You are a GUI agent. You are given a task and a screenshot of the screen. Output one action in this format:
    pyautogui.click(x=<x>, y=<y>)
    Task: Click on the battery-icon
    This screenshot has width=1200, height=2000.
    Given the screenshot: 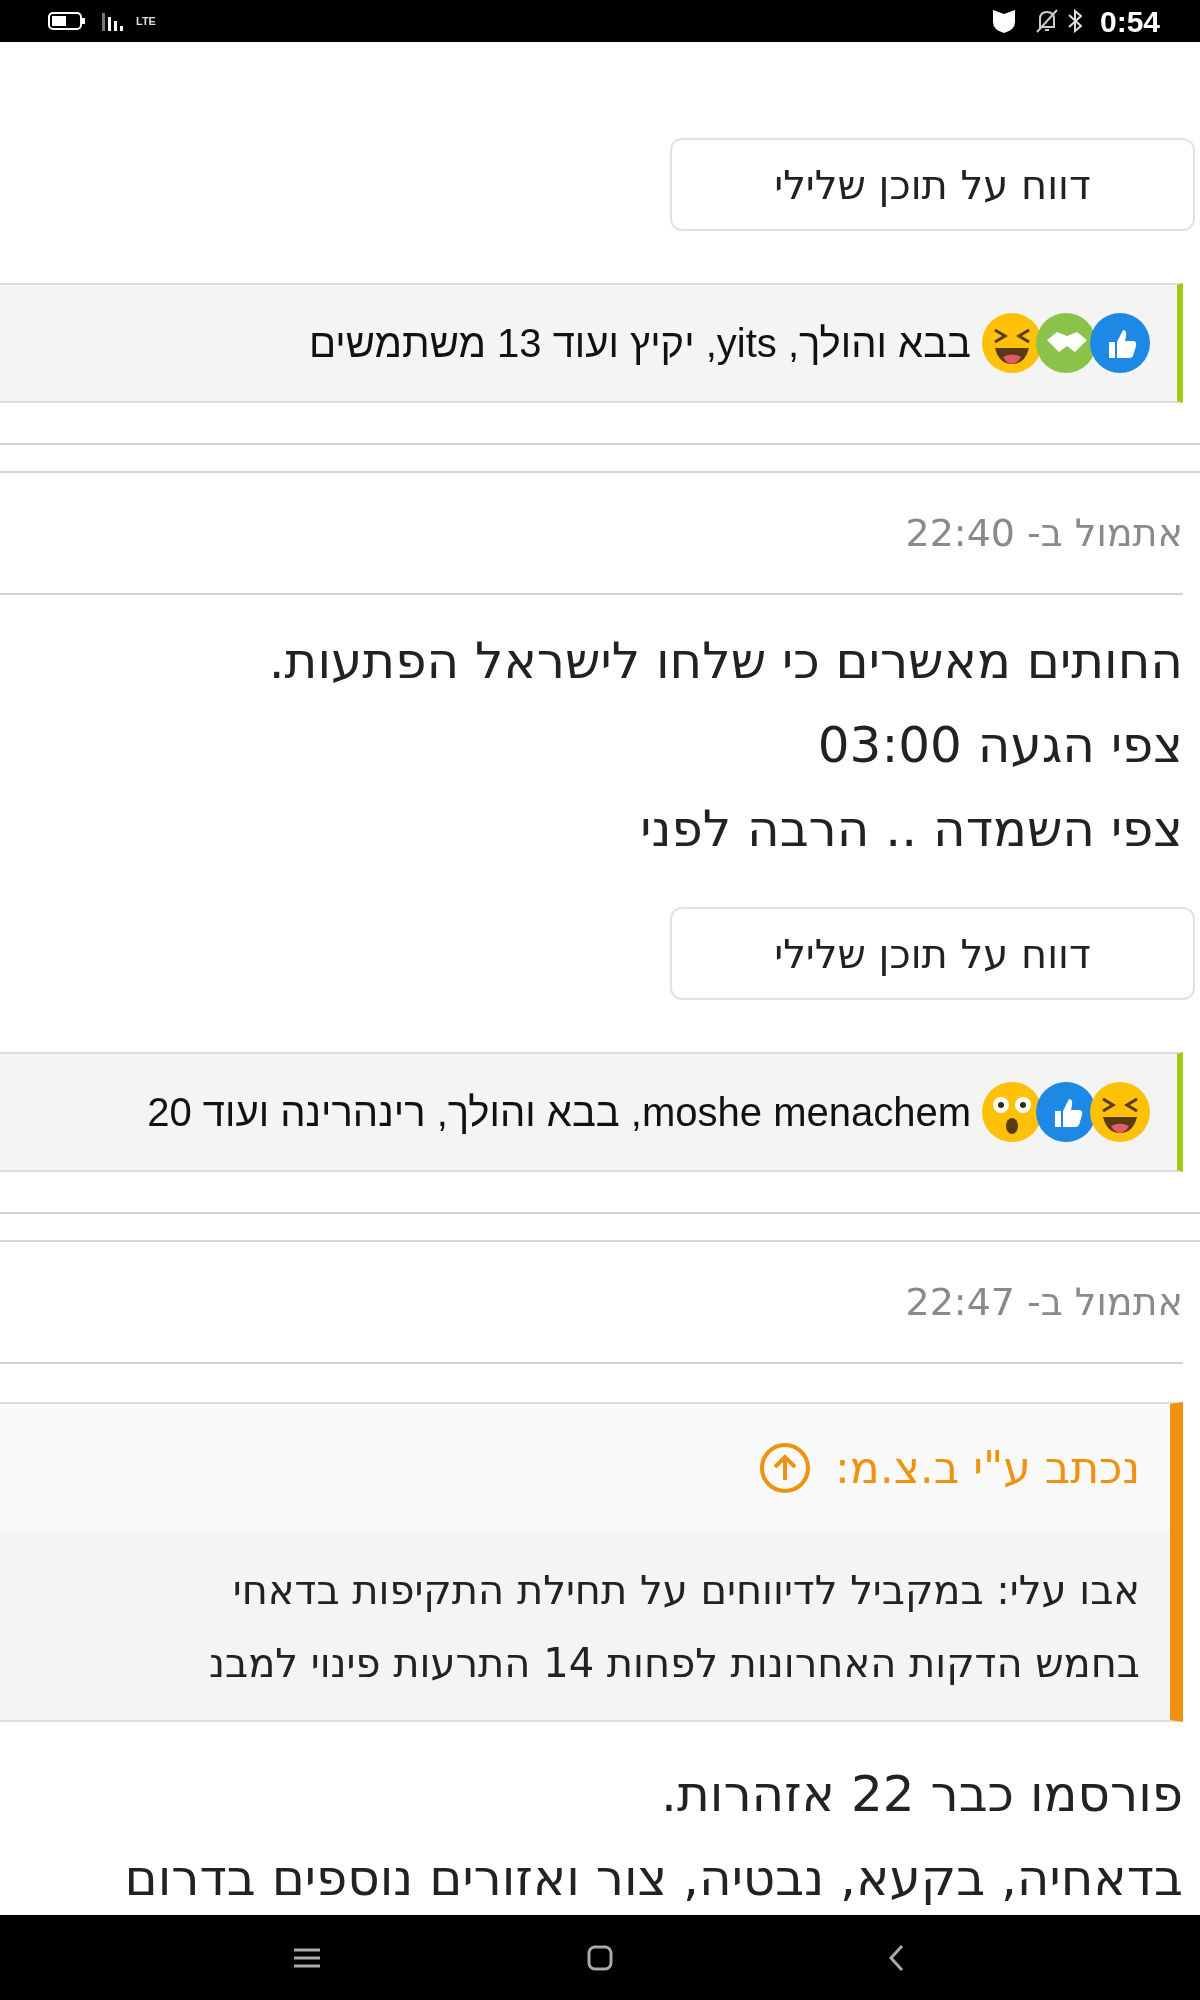 What is the action you would take?
    pyautogui.click(x=67, y=21)
    